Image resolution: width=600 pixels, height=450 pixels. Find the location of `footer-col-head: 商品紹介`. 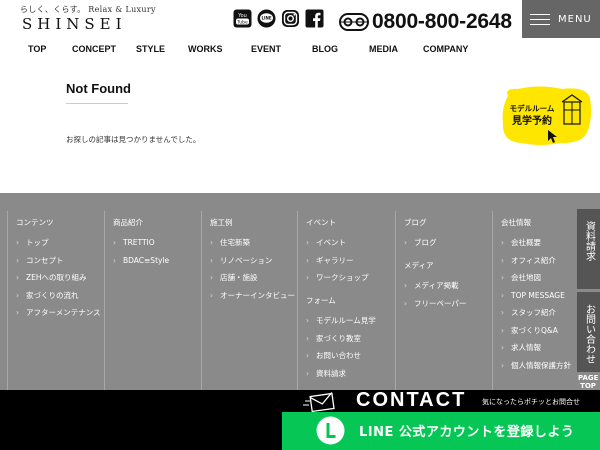

footer-col-head: 商品紹介 is located at coordinates (128, 222).